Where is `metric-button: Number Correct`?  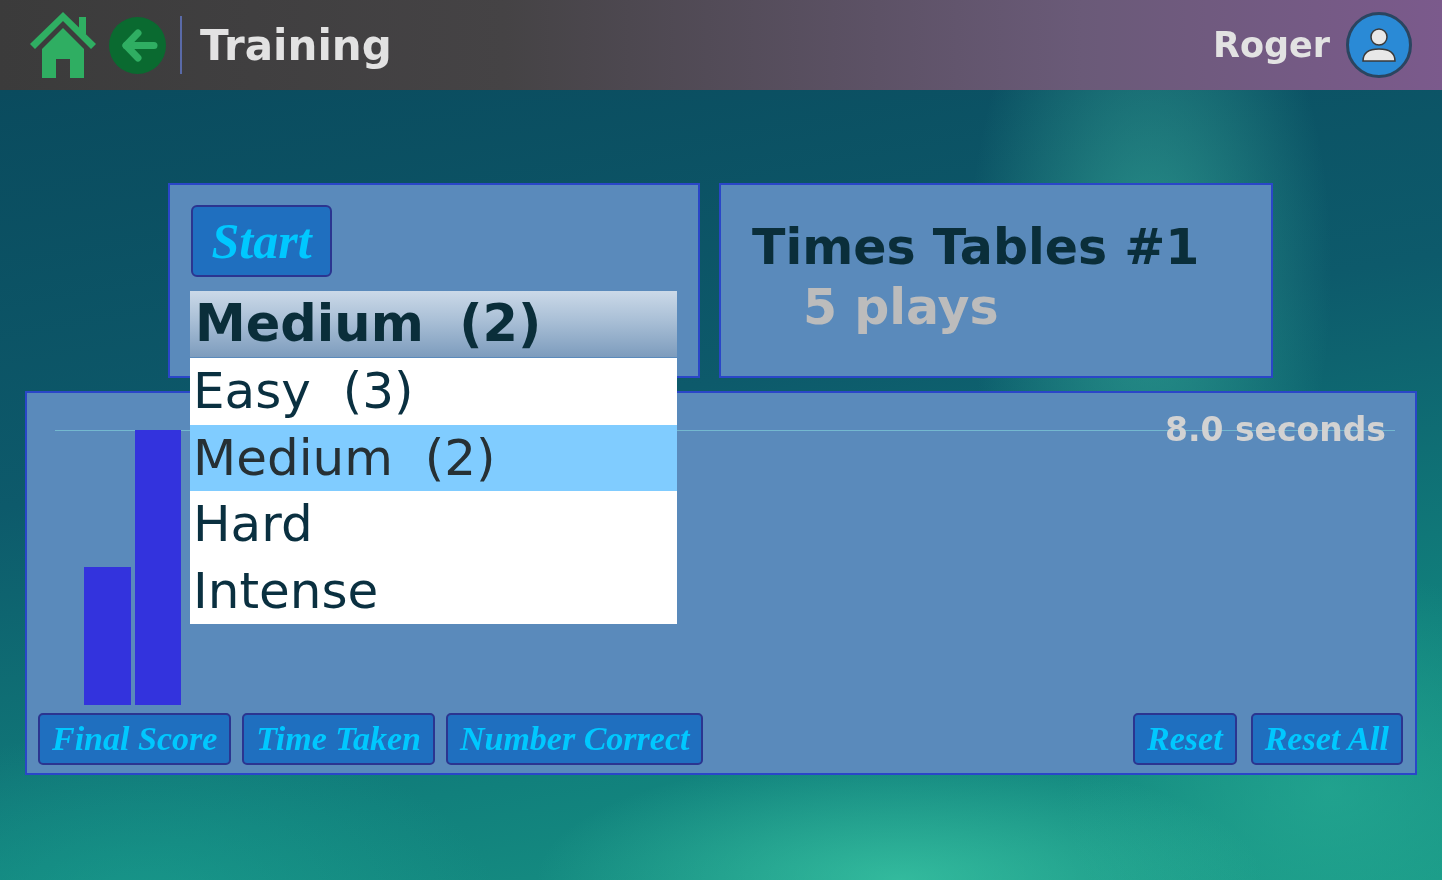
metric-button: Number Correct is located at coordinates (574, 739).